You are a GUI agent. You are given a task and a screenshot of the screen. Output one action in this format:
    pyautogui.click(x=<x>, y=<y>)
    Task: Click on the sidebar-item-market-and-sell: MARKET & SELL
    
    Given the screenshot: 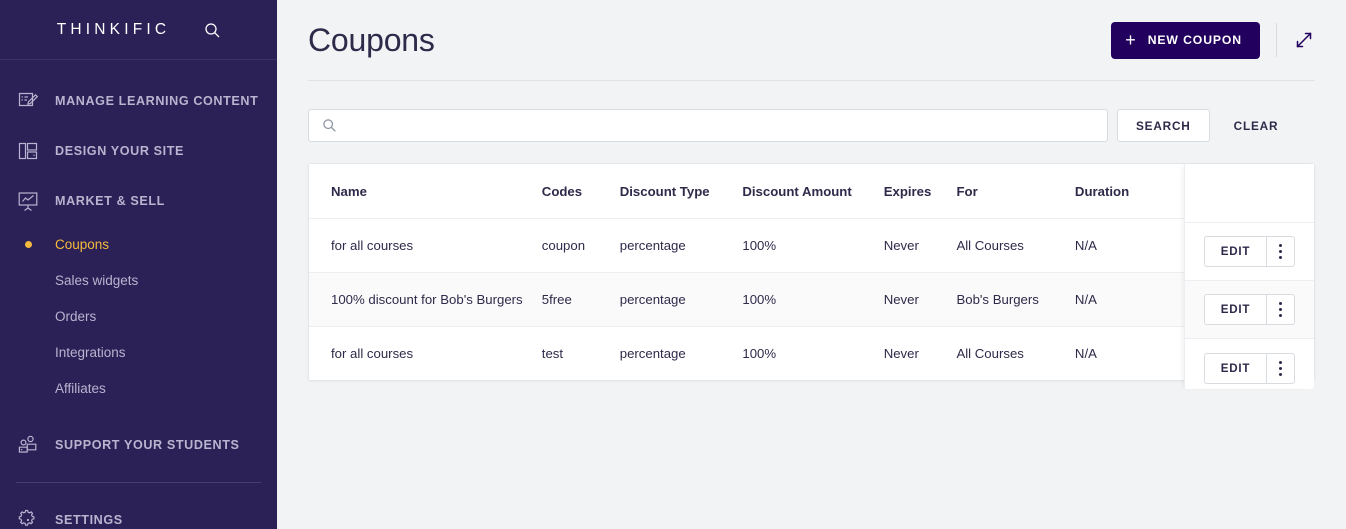 What is the action you would take?
    pyautogui.click(x=138, y=201)
    